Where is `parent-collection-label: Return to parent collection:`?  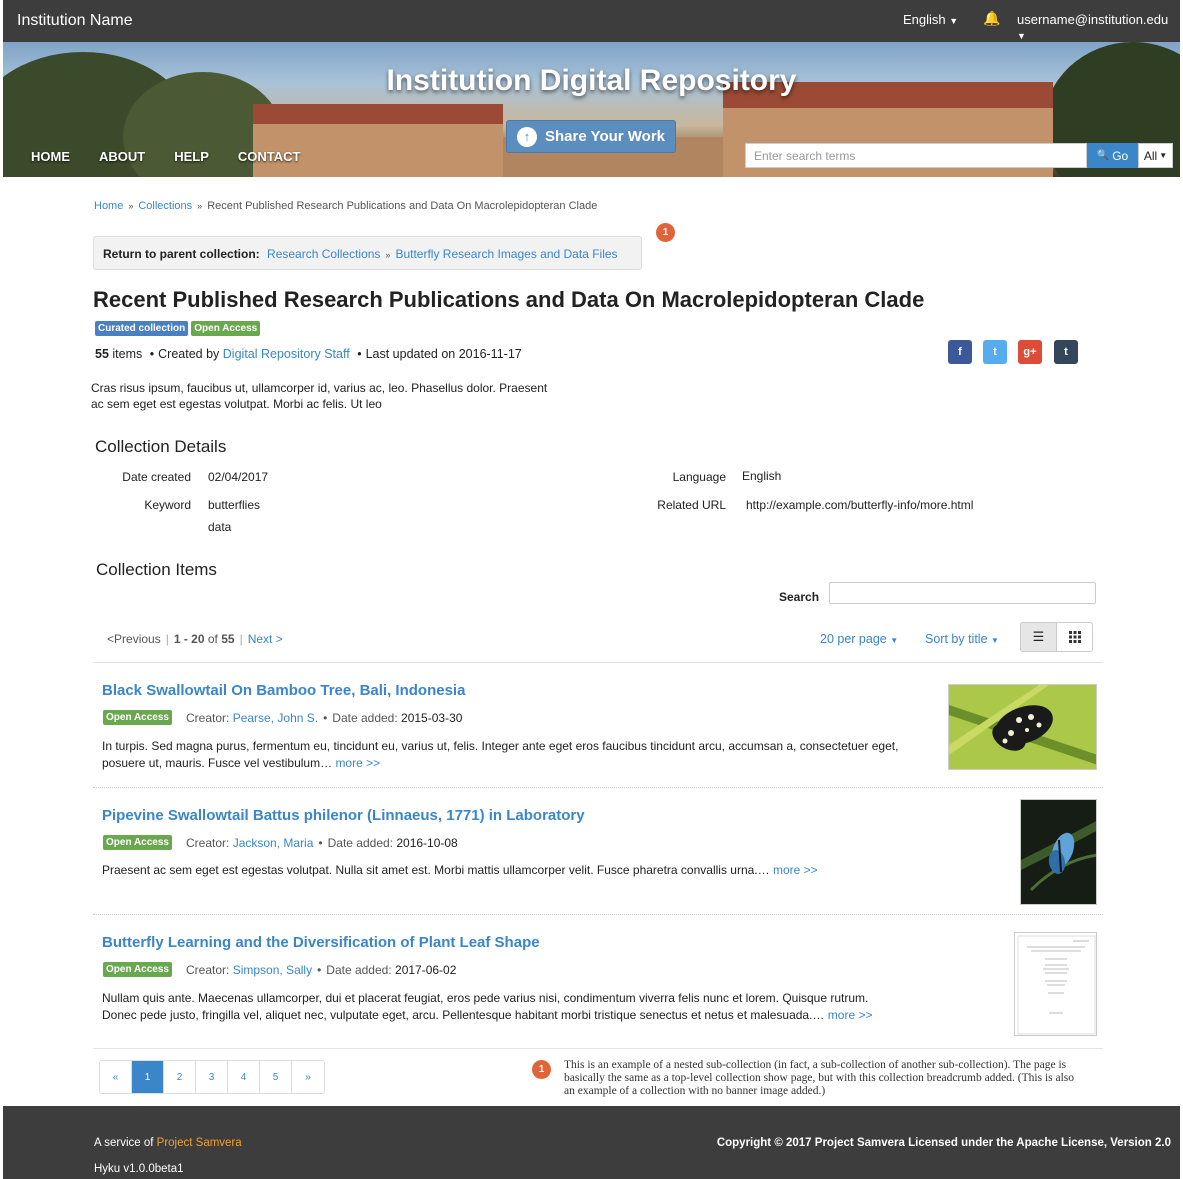 parent-collection-label: Return to parent collection: is located at coordinates (181, 254).